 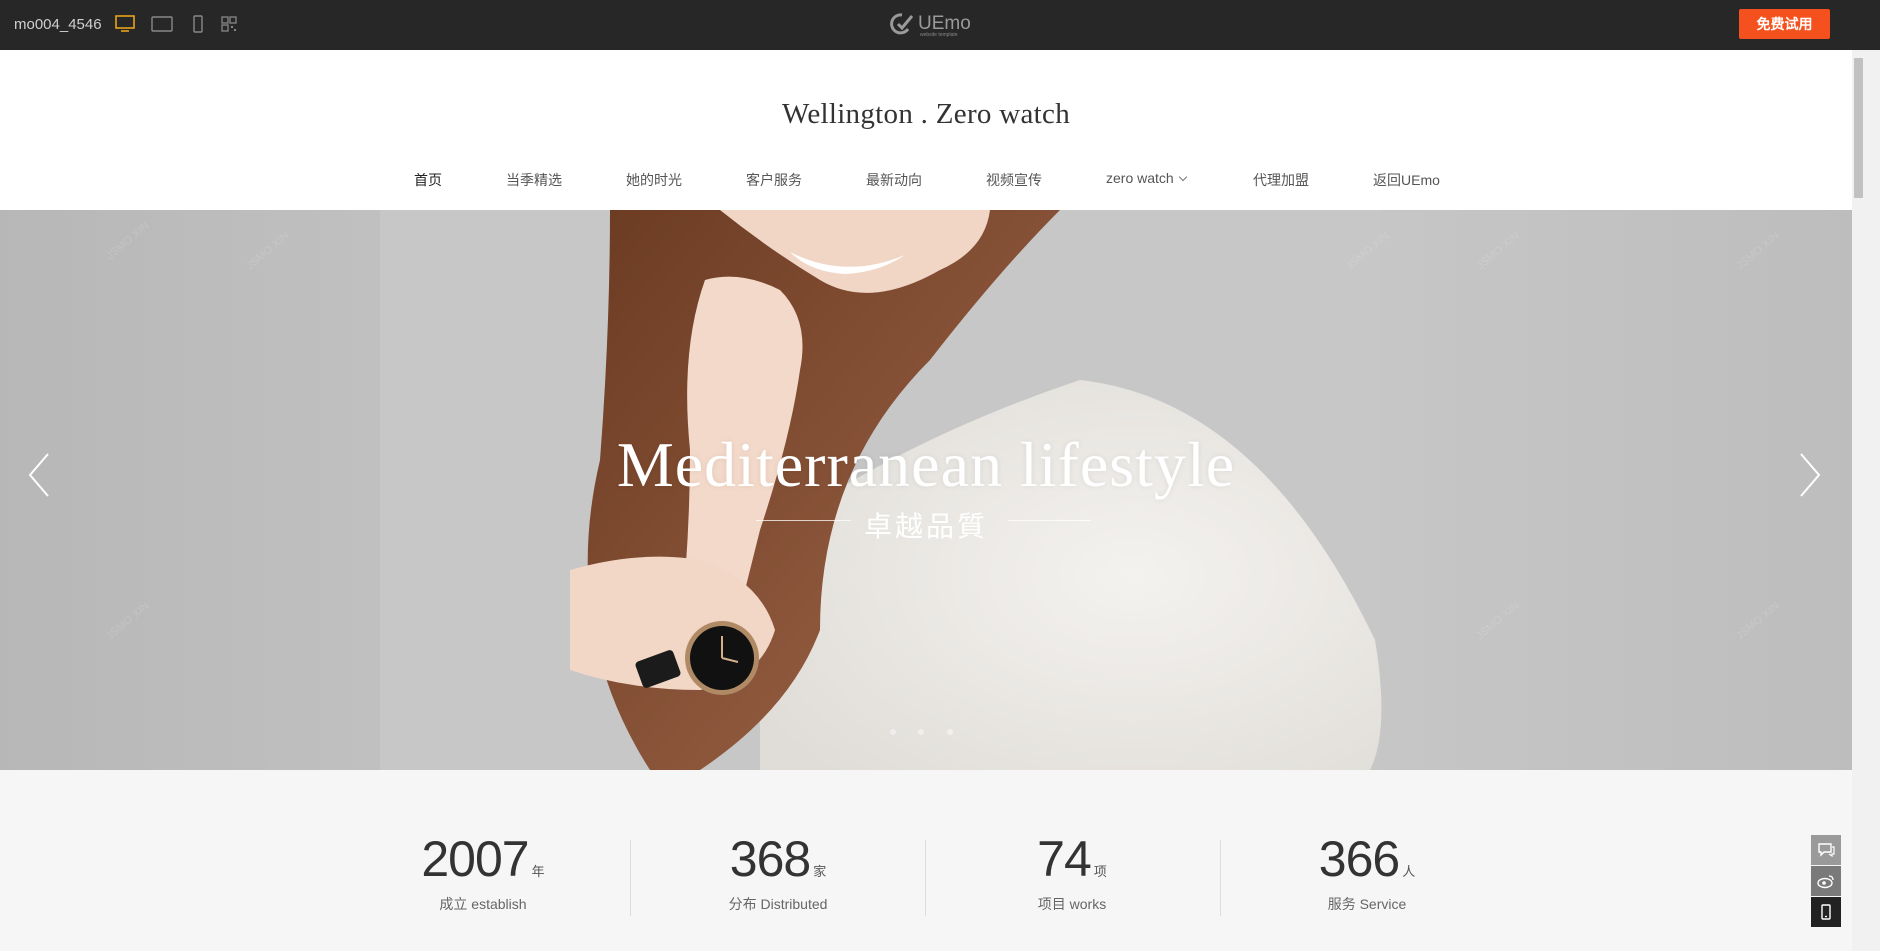 What do you see at coordinates (894, 180) in the screenshot?
I see `nav-item-news: 最新动向` at bounding box center [894, 180].